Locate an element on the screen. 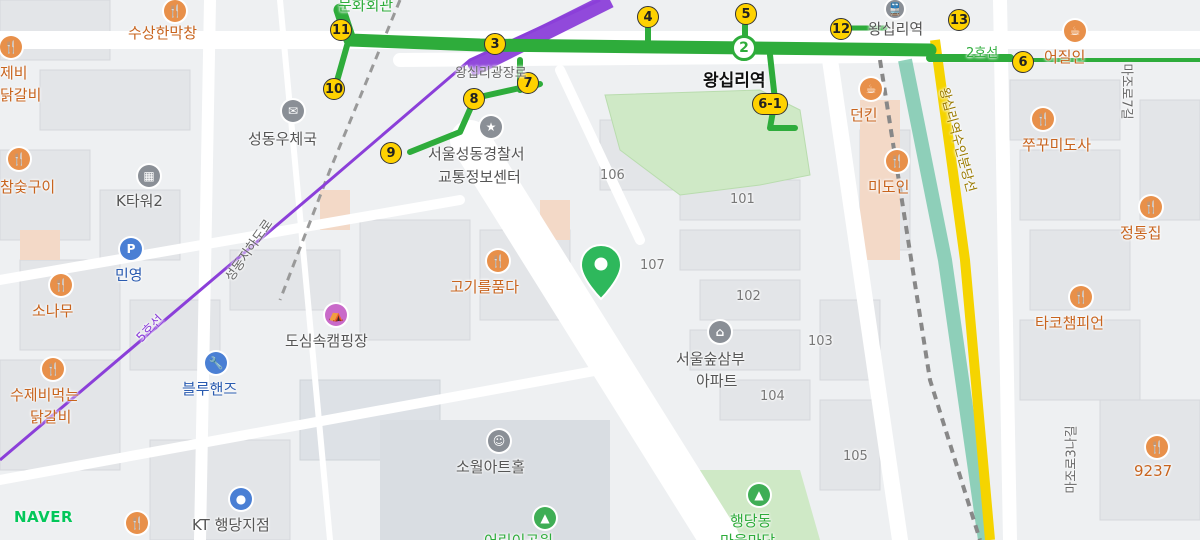 This screenshot has height=540, width=1200. repair-icon: 🔧 is located at coordinates (216, 363).